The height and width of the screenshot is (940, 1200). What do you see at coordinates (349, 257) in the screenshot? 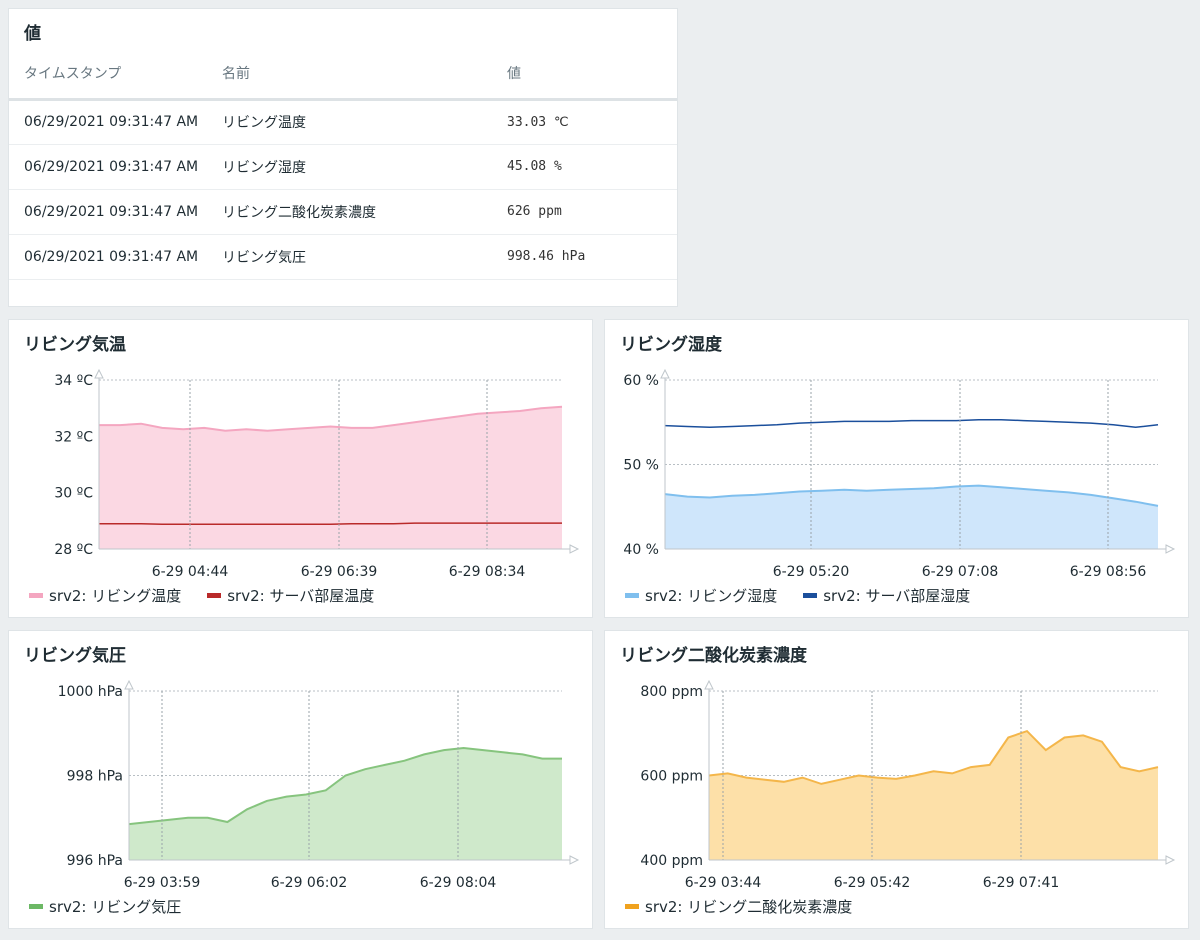
I see `cell-name: リビング気圧` at bounding box center [349, 257].